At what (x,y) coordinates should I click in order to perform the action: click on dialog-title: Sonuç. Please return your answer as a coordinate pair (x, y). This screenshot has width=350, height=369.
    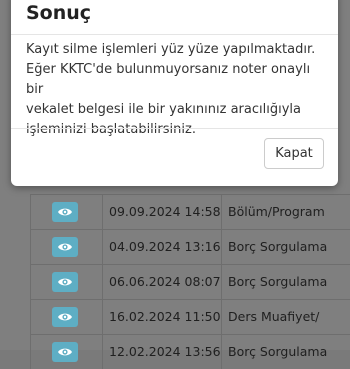
    Looking at the image, I should click on (59, 13).